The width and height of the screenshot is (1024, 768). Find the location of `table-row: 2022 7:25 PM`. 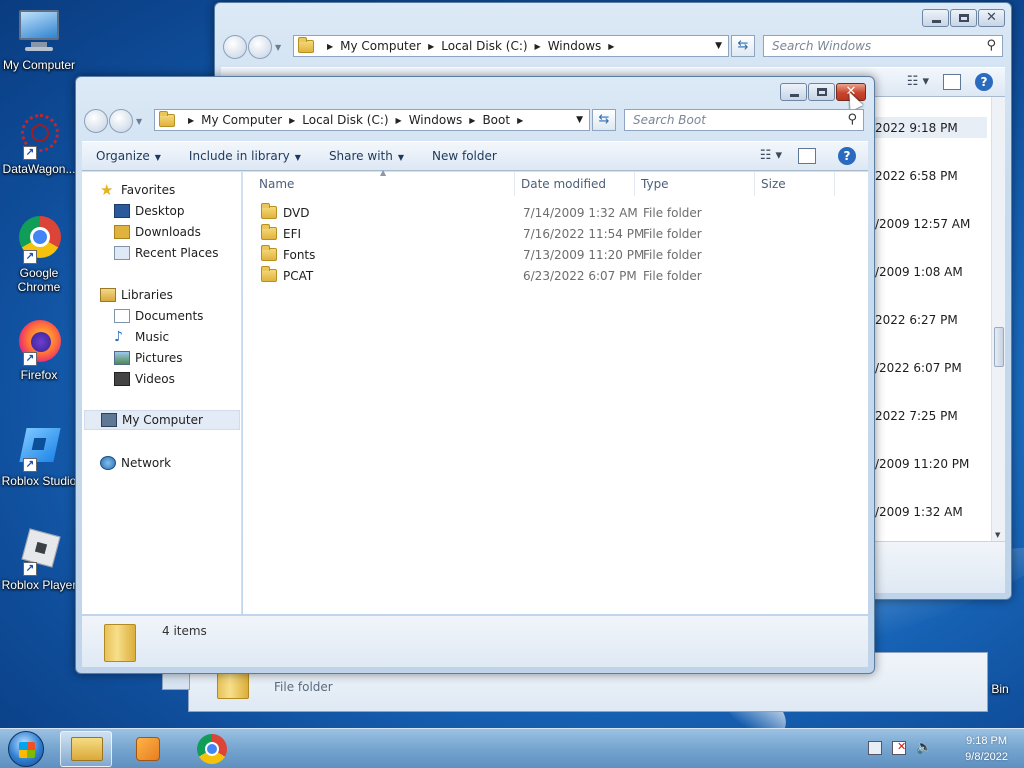

table-row: 2022 7:25 PM is located at coordinates (916, 415).